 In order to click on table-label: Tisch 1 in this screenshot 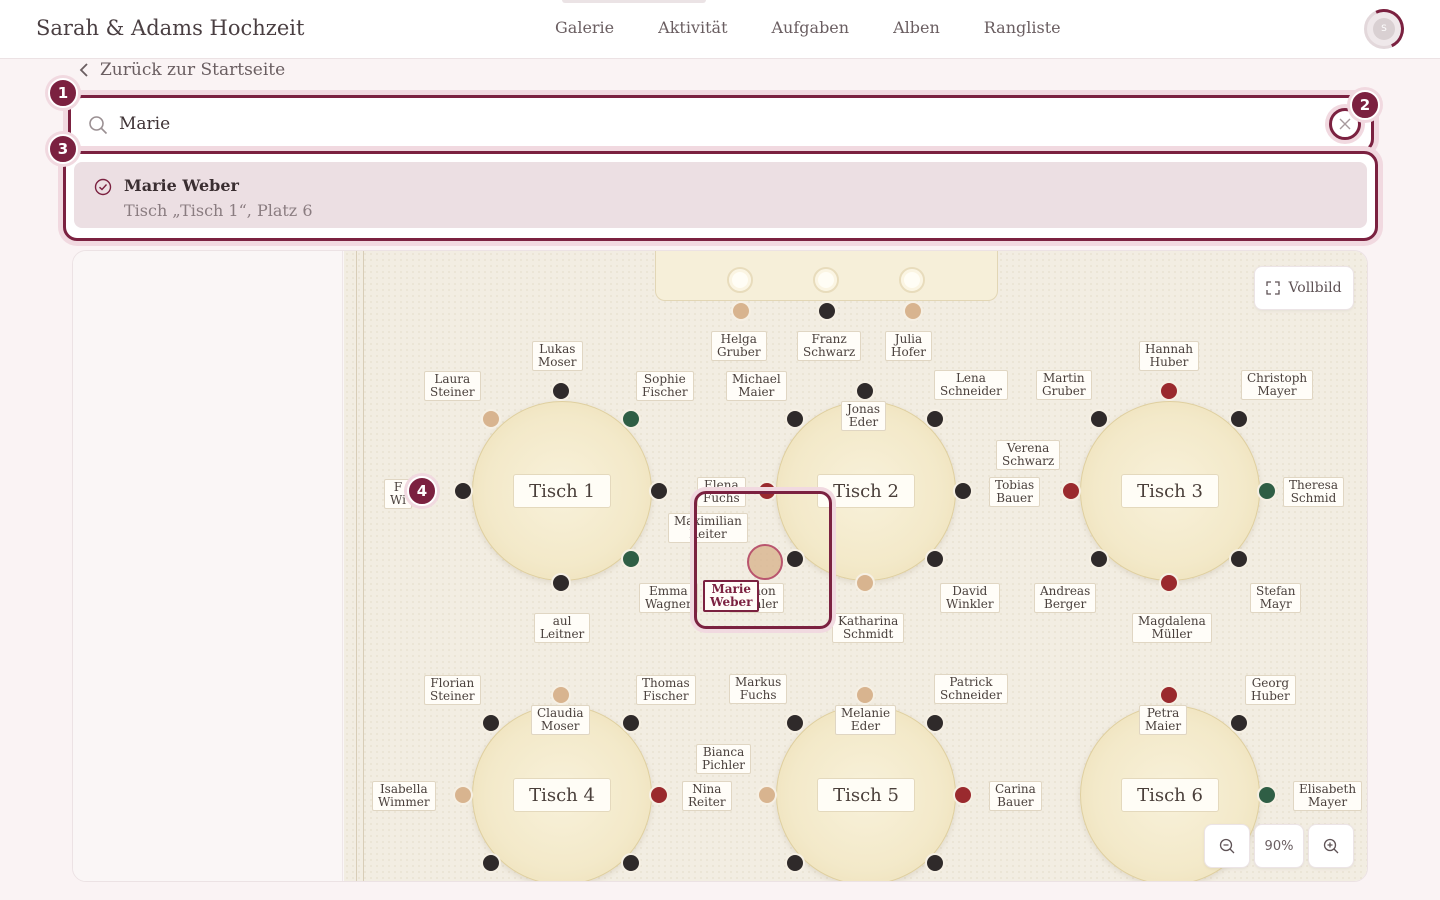, I will do `click(562, 491)`.